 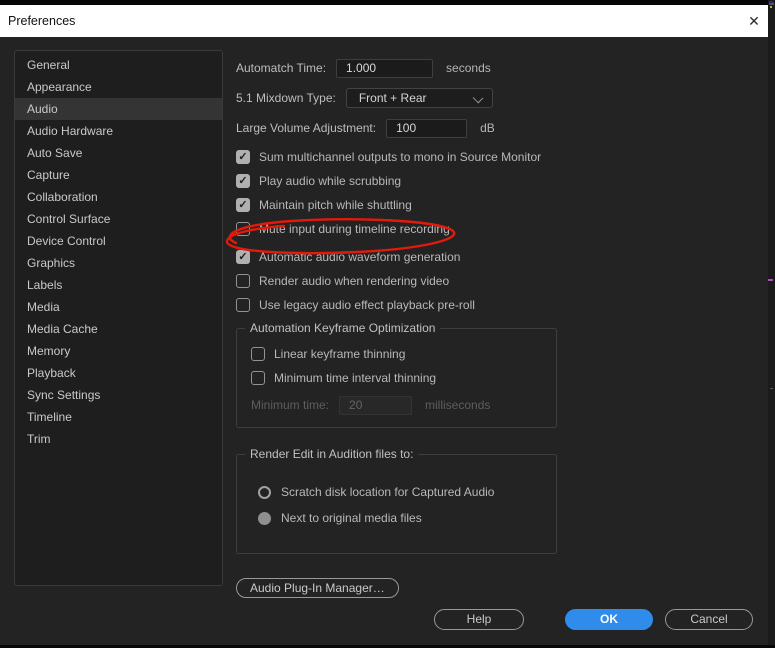 What do you see at coordinates (118, 197) in the screenshot?
I see `sidebar-item-collaboration: Collaboration` at bounding box center [118, 197].